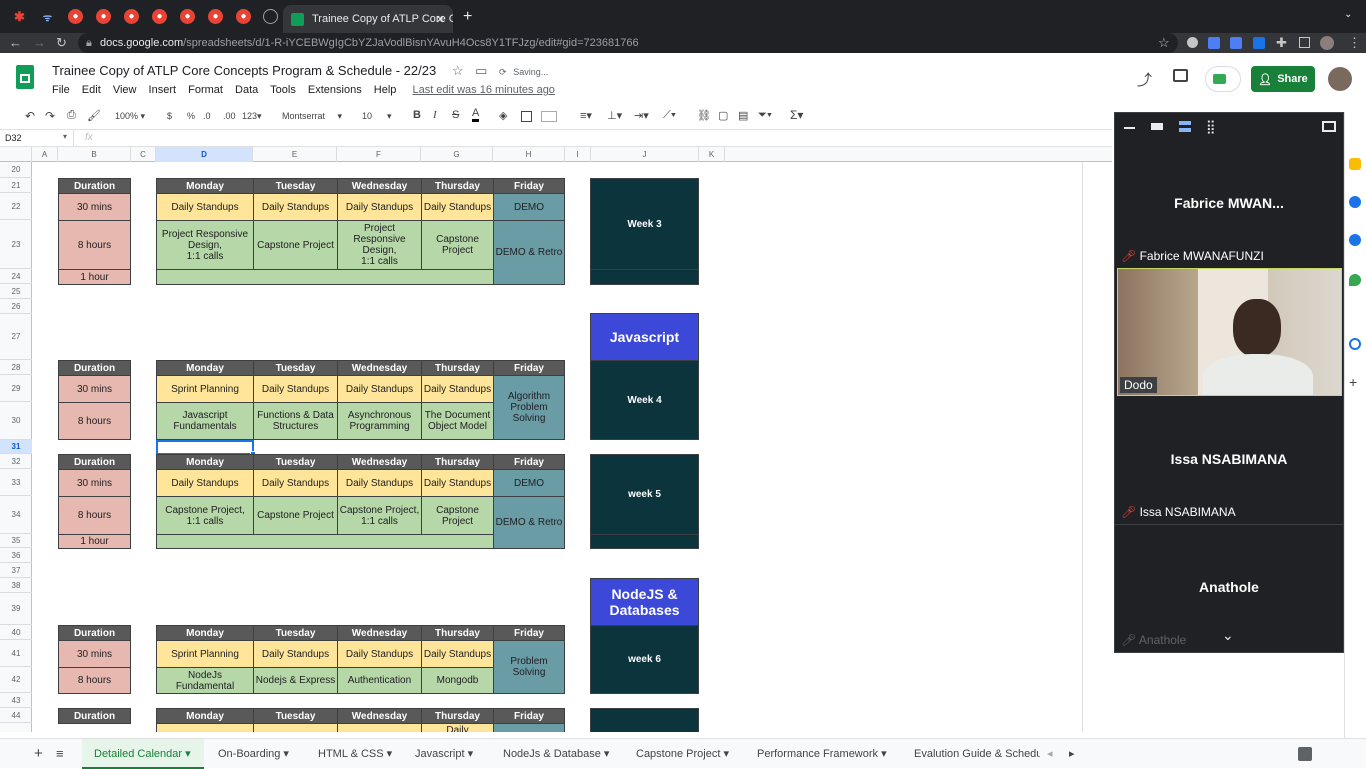 The width and height of the screenshot is (1366, 769). What do you see at coordinates (529, 154) in the screenshot?
I see `column-header-h: H` at bounding box center [529, 154].